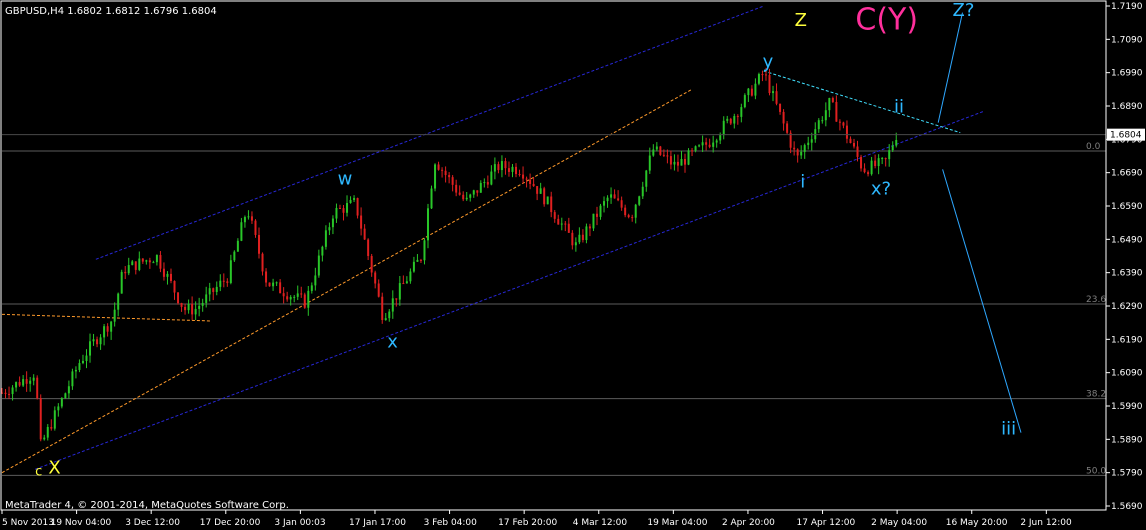  Describe the element at coordinates (1096, 471) in the screenshot. I see `fib-level-label: 50.0` at that location.